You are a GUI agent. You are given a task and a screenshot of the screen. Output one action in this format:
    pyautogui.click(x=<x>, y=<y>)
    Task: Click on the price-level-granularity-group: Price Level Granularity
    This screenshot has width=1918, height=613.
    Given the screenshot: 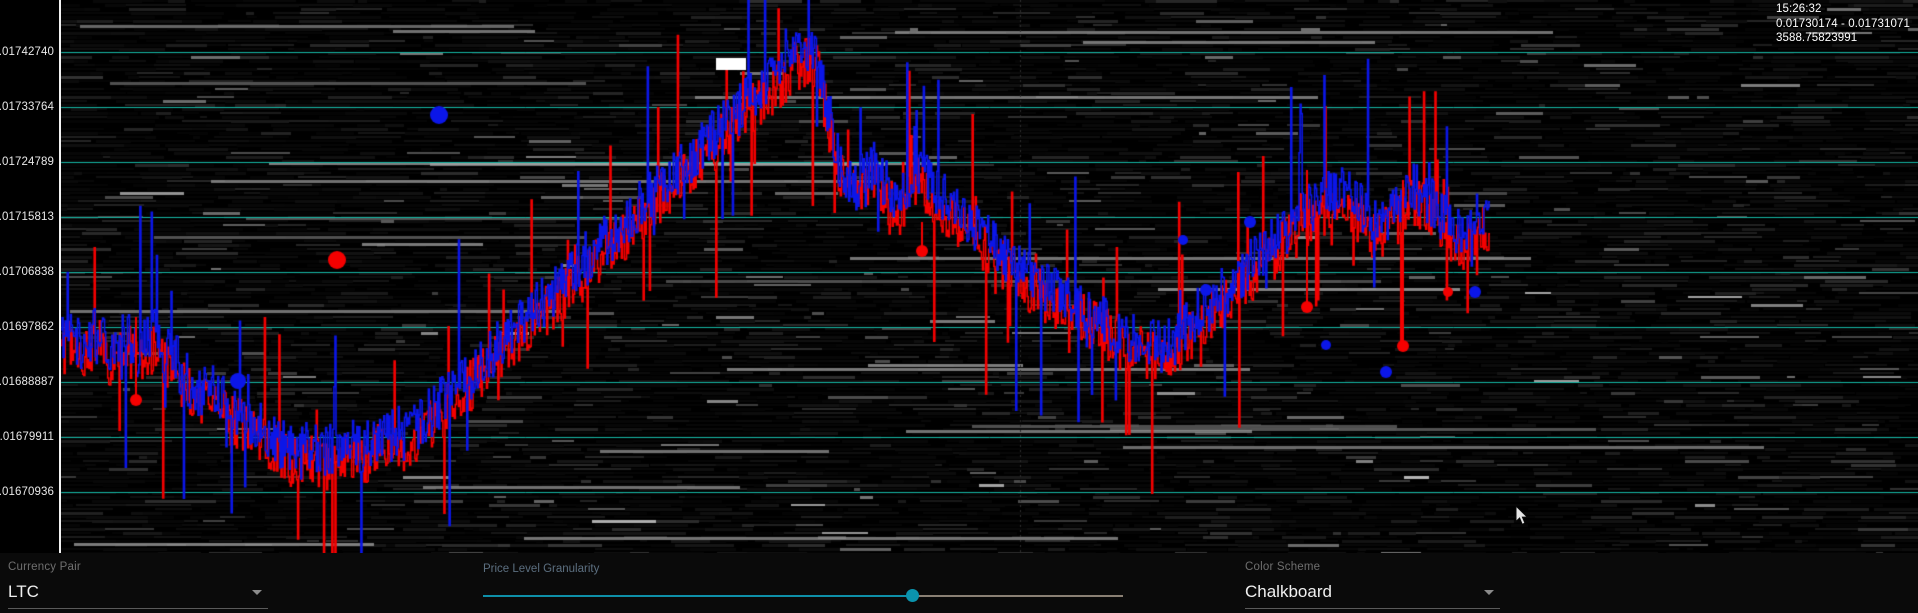 What is the action you would take?
    pyautogui.click(x=803, y=583)
    